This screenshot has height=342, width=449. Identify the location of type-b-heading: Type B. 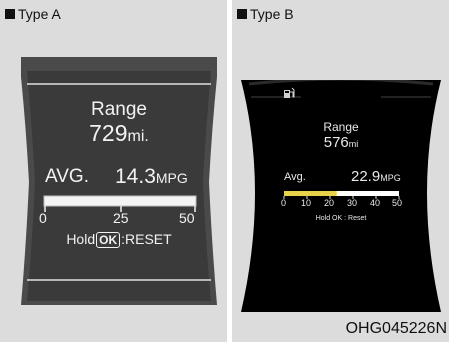
(265, 14).